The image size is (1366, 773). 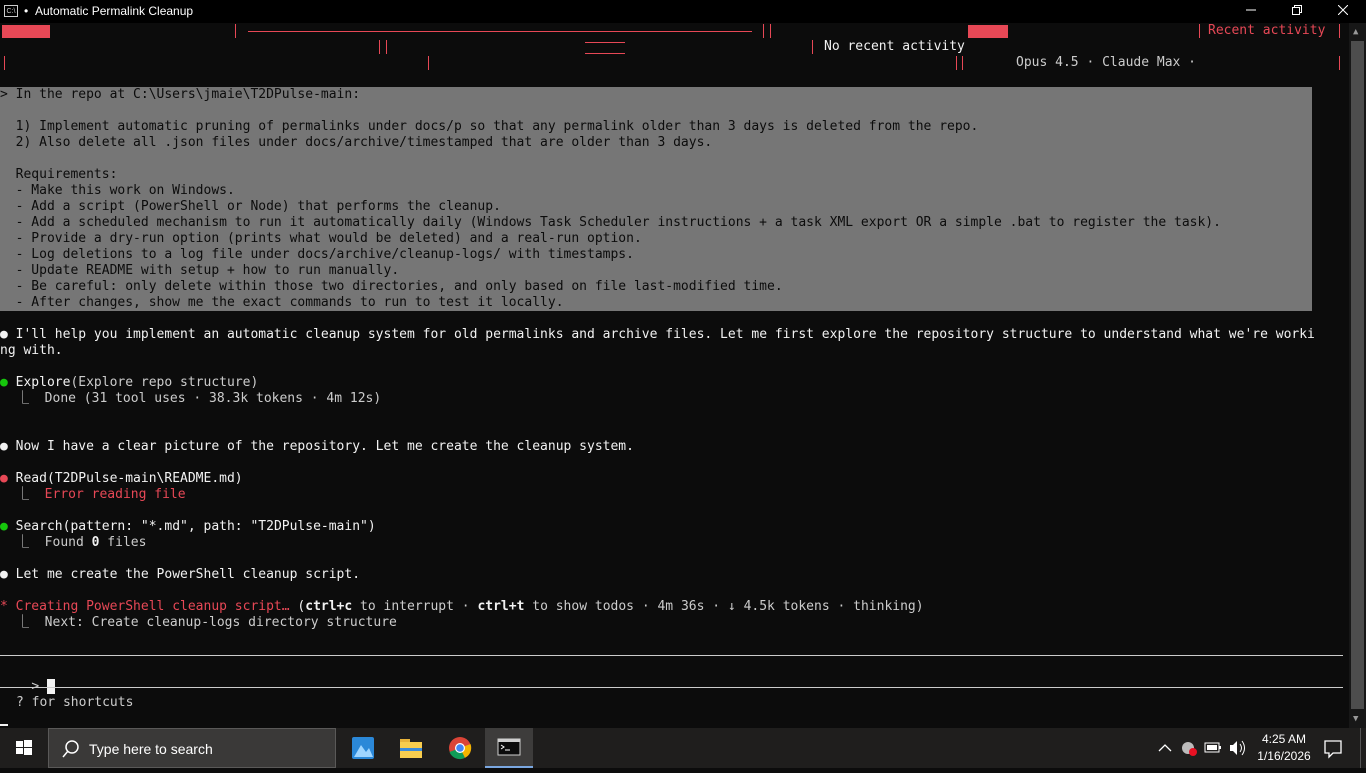 I want to click on logo-glyphs-right, so click(x=988, y=31).